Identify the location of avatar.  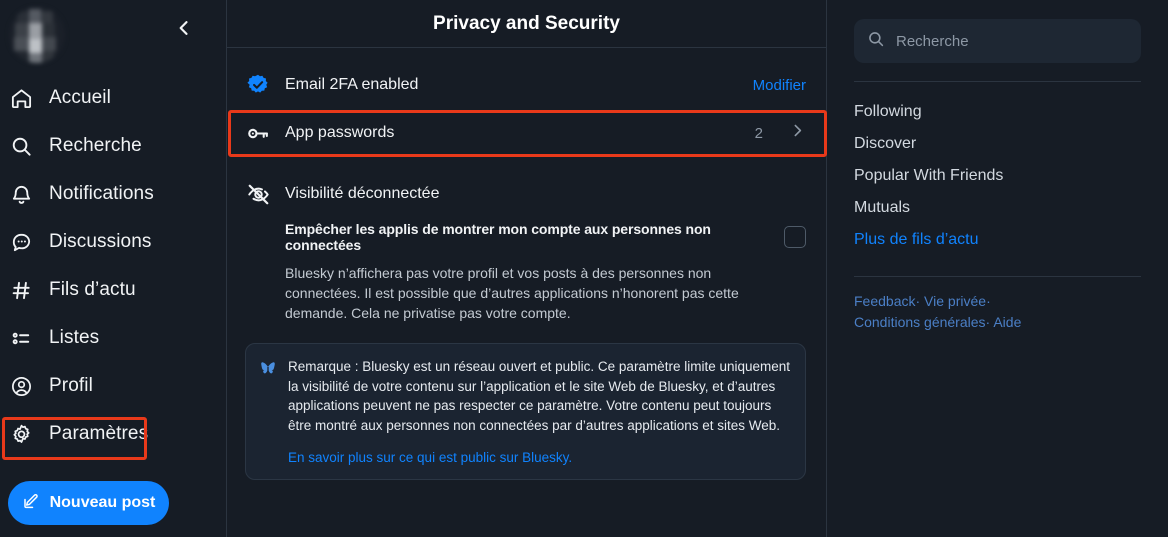
(37, 35).